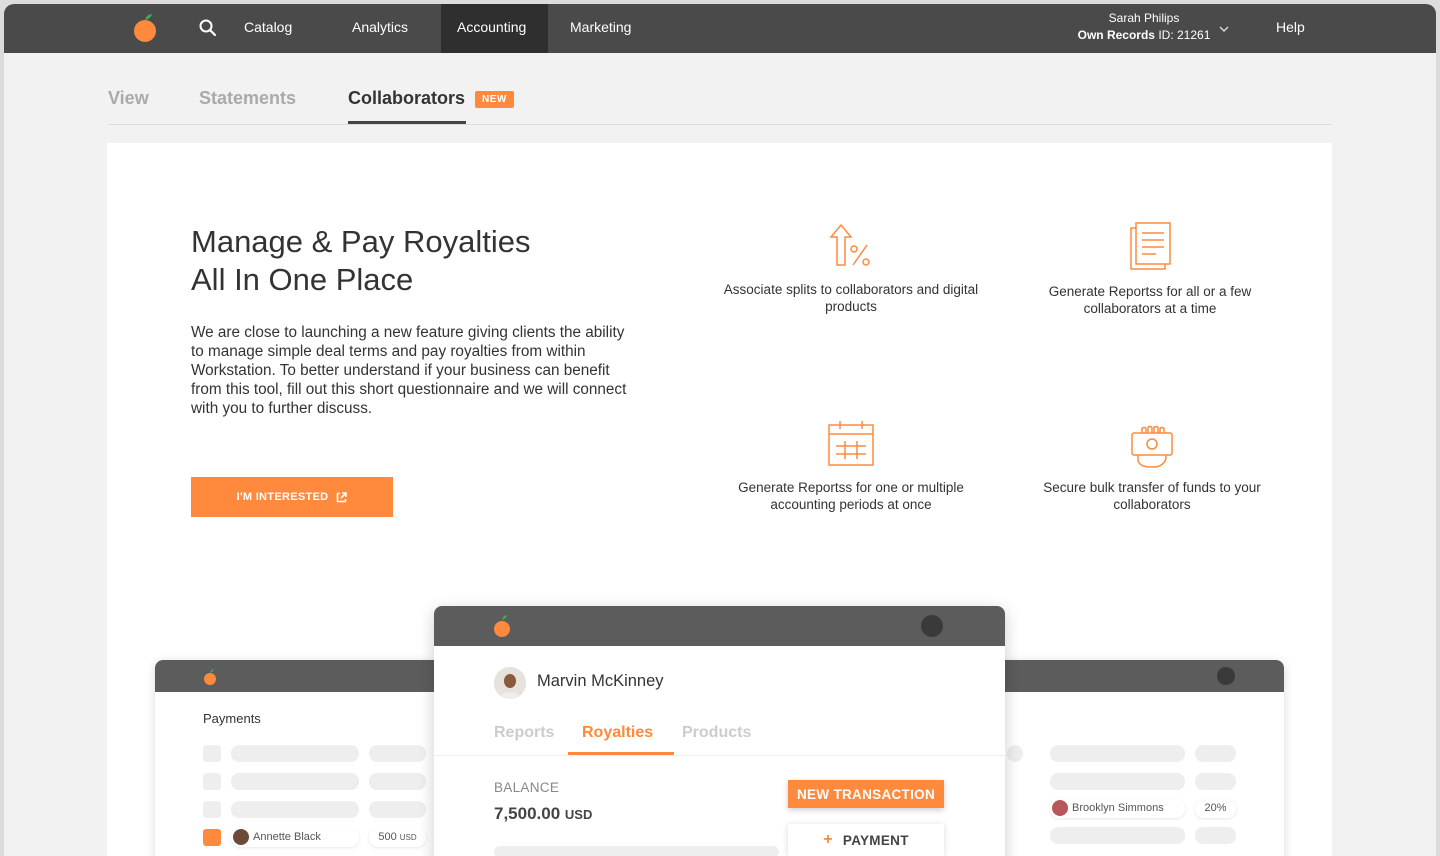 Image resolution: width=1440 pixels, height=856 pixels. I want to click on tab-royalties: Royalties, so click(617, 733).